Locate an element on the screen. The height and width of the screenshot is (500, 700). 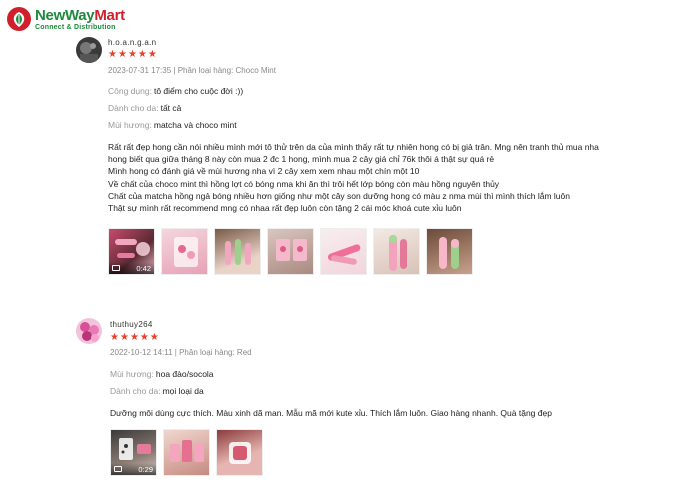
attribute-value: mọi loại da is located at coordinates (183, 391).